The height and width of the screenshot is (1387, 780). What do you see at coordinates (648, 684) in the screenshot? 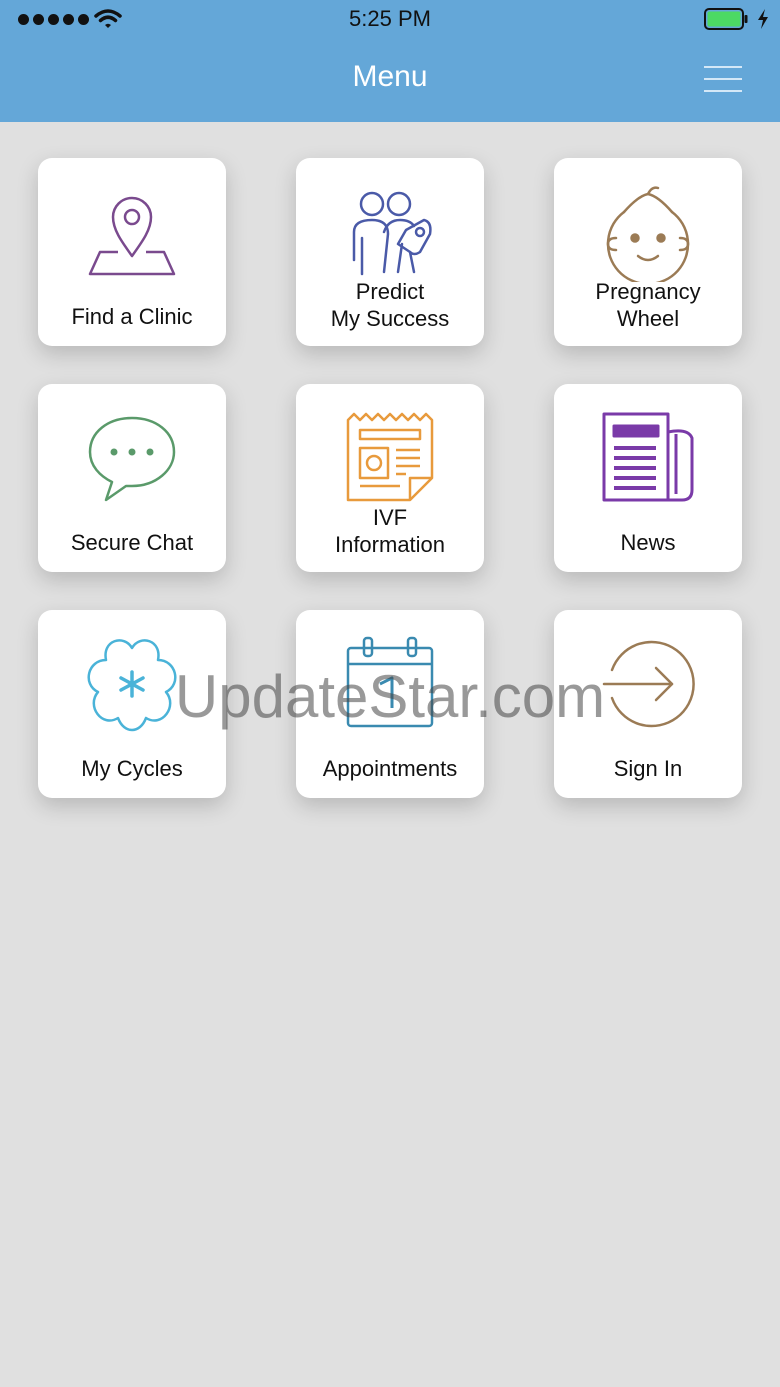
I see `sign-in-arrow-icon` at bounding box center [648, 684].